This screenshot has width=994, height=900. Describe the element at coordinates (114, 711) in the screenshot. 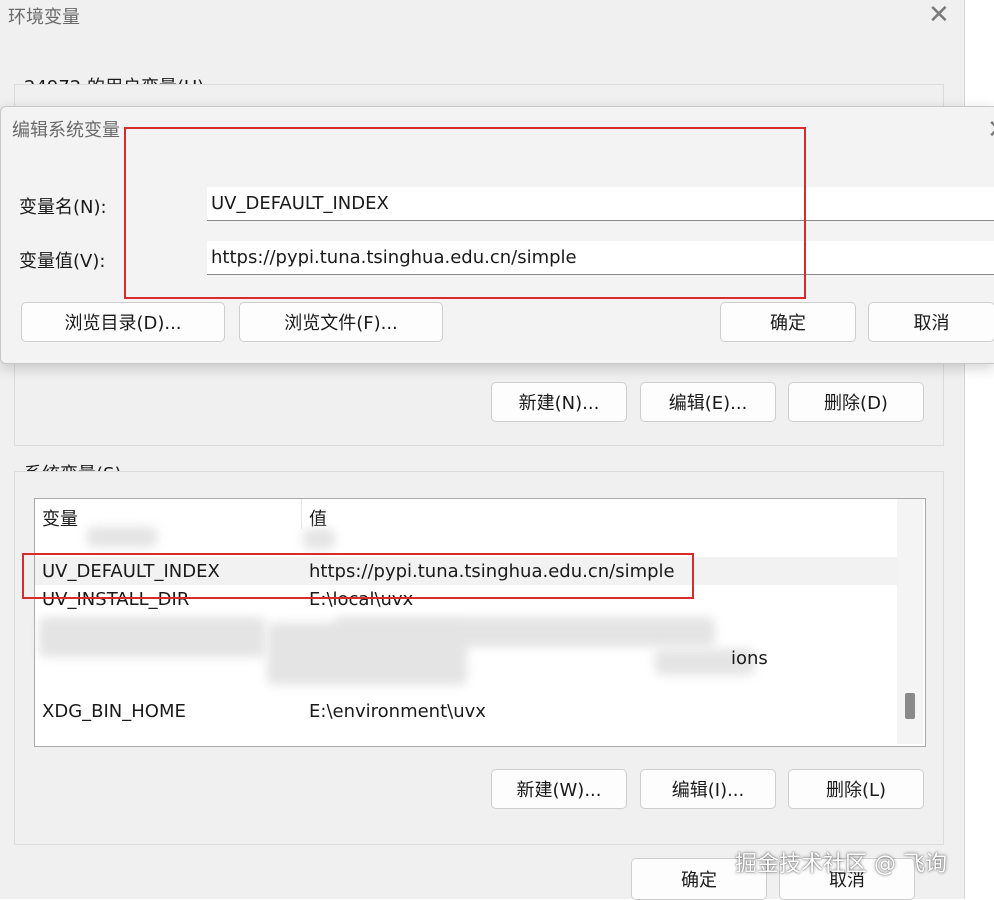

I see `row-name: XDG_BIN_HOME` at that location.